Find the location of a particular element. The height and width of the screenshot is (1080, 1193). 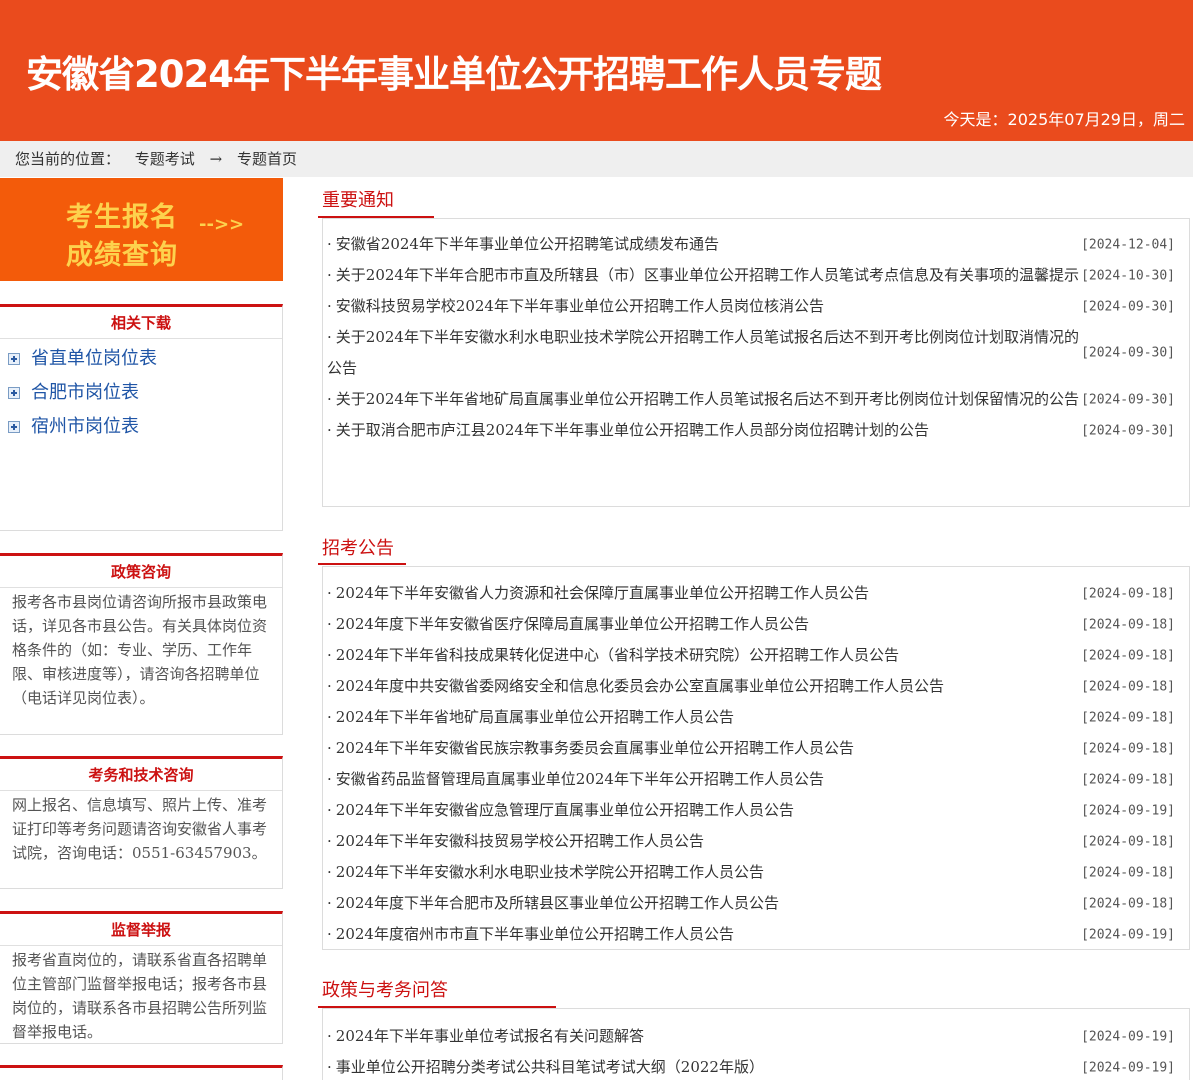

notice-date: [2024-12-04] is located at coordinates (1128, 244).